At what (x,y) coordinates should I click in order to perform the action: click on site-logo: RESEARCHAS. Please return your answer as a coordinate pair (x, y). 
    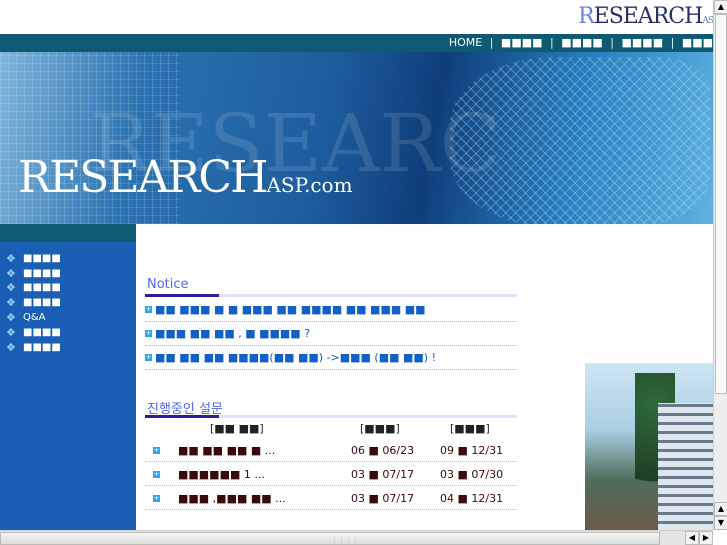
    Looking at the image, I should click on (646, 16).